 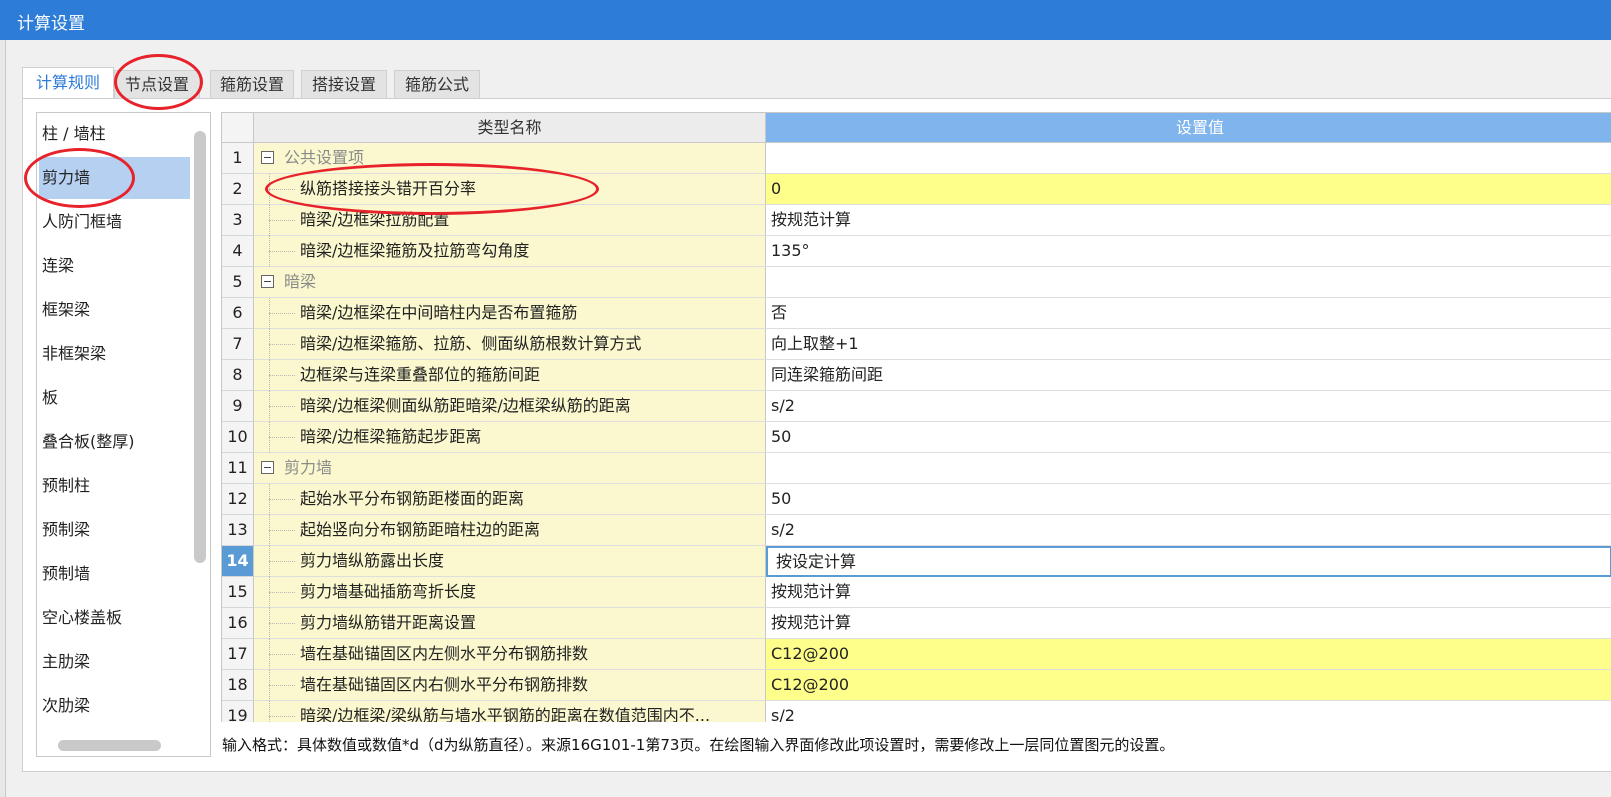 What do you see at coordinates (388, 188) in the screenshot?
I see `setting-name: 纵筋搭接接头错开百分率` at bounding box center [388, 188].